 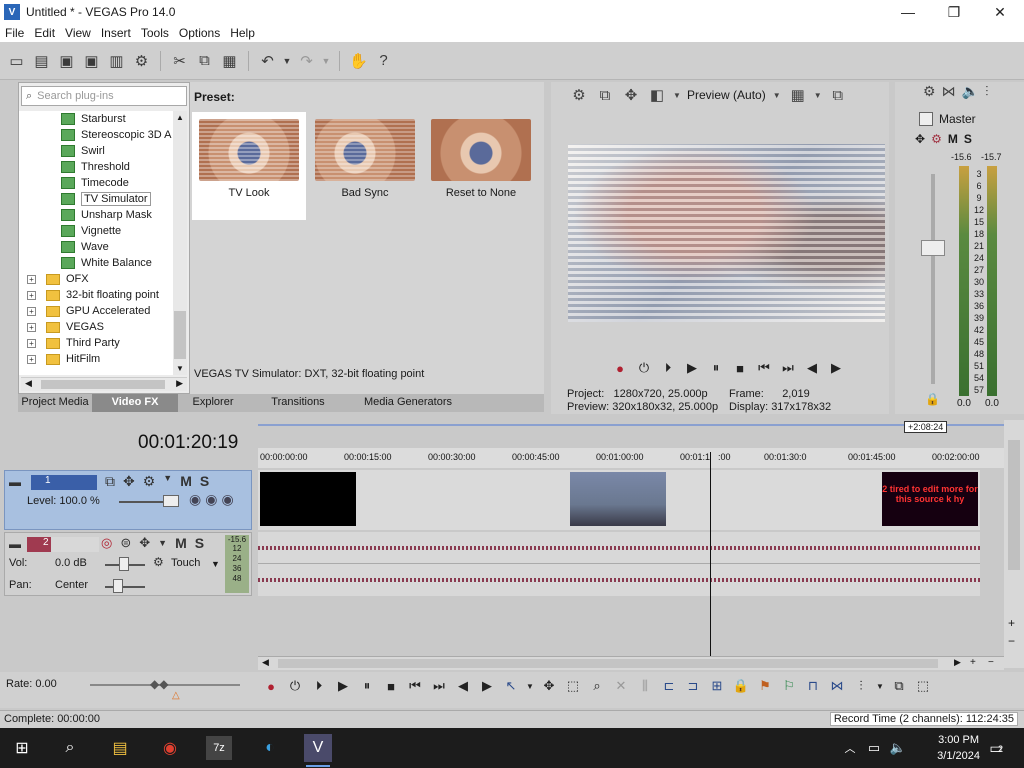 I want to click on loop-playback-icon: ⏻, so click(x=295, y=686).